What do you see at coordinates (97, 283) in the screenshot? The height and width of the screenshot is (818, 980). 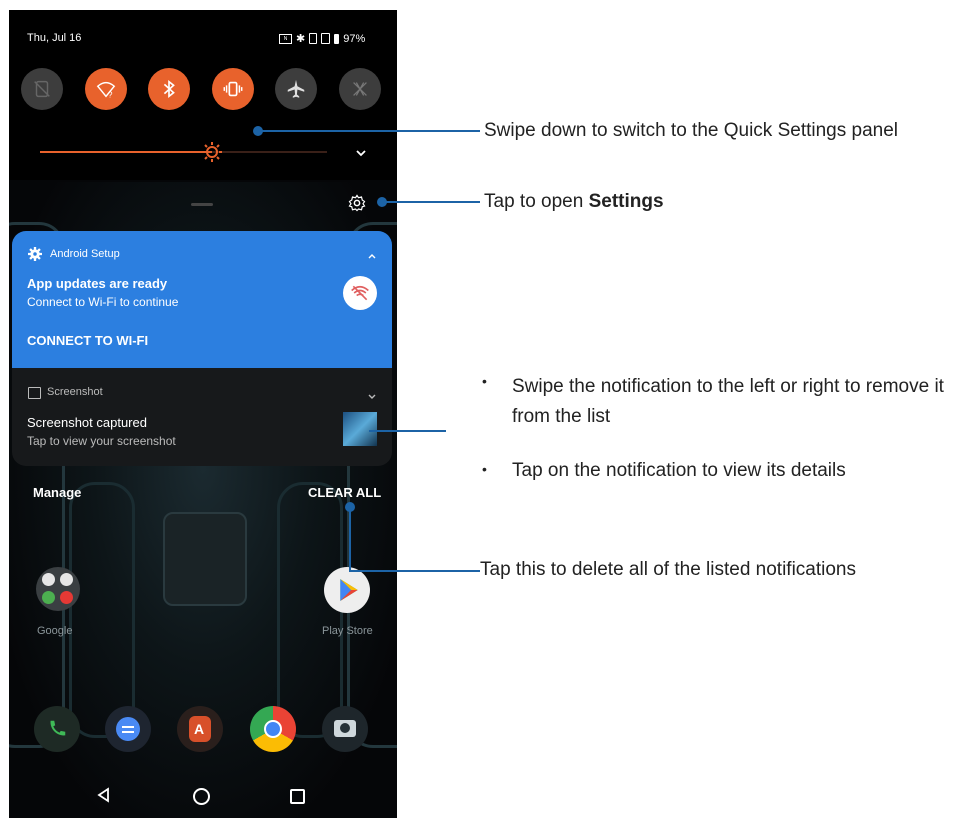 I see `android-setup-title: App updates are ready` at bounding box center [97, 283].